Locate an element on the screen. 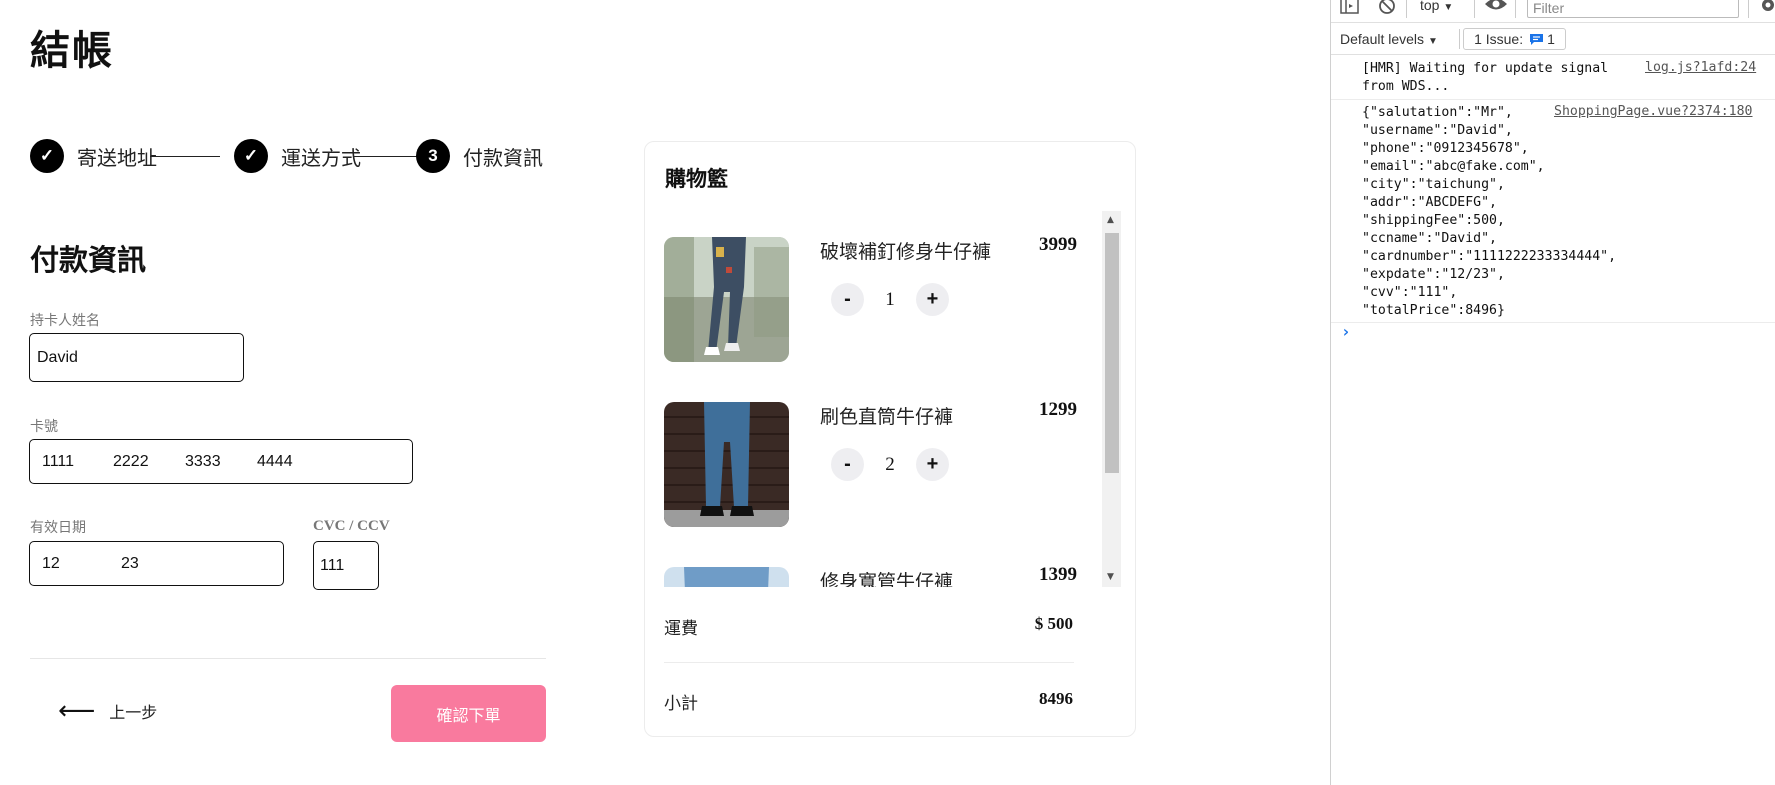 The image size is (1775, 785). expiry-month: 12 is located at coordinates (51, 564).